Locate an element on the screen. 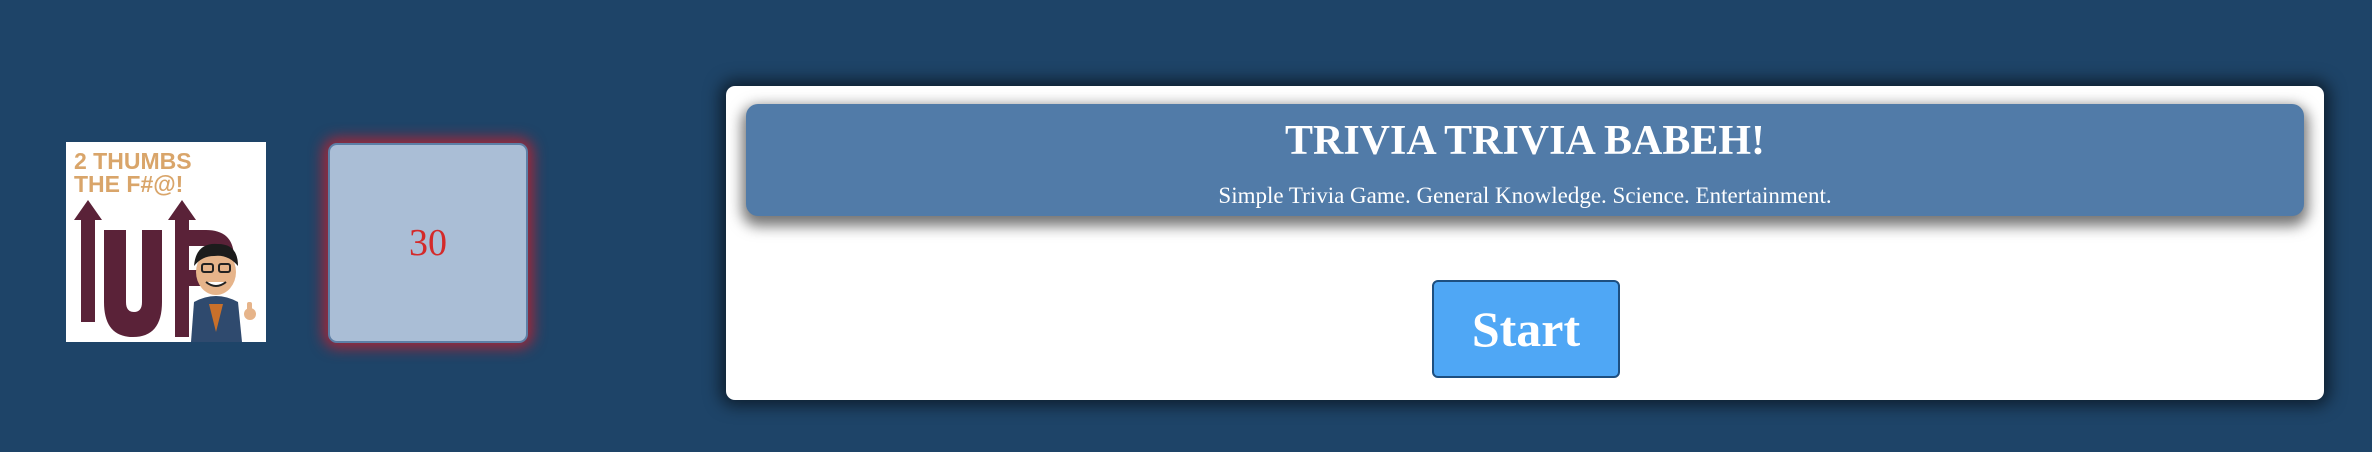  arrow-up-left-icon is located at coordinates (88, 261).